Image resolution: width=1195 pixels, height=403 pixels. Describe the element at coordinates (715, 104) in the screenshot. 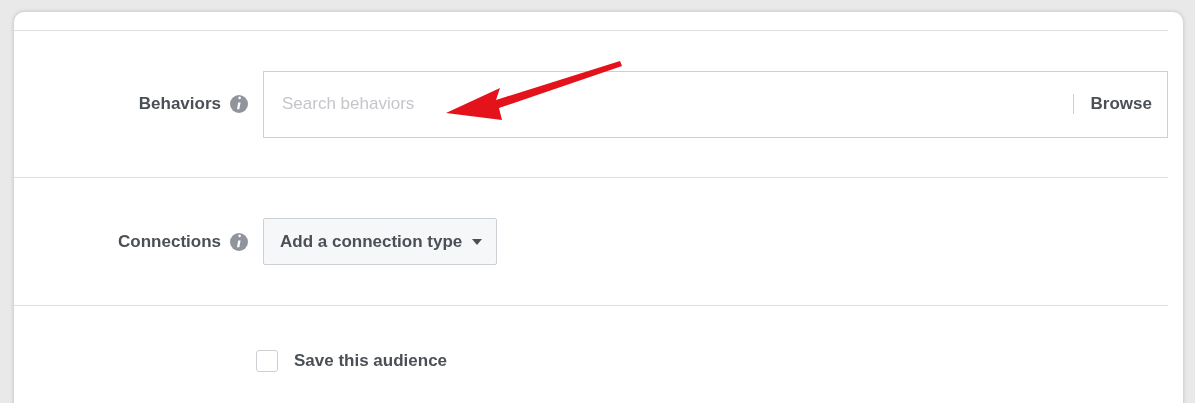

I see `search-field: Search behaviors Browse` at that location.